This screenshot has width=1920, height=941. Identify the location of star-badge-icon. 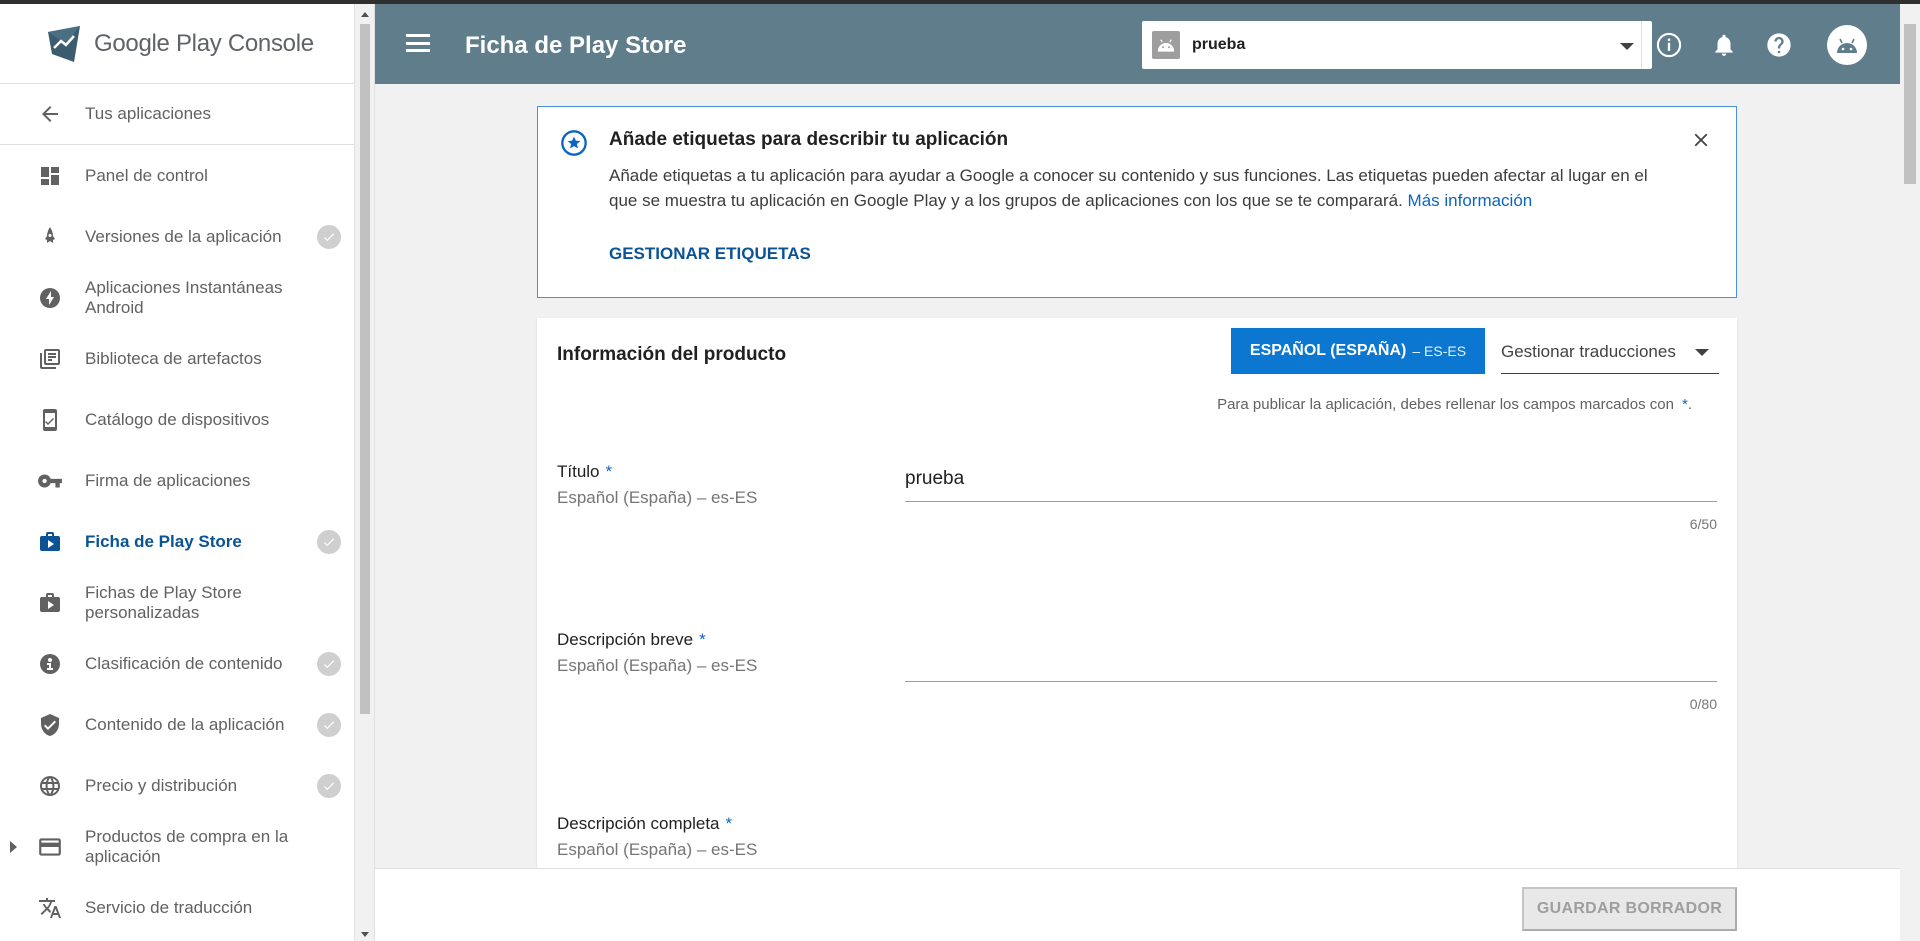
(574, 143).